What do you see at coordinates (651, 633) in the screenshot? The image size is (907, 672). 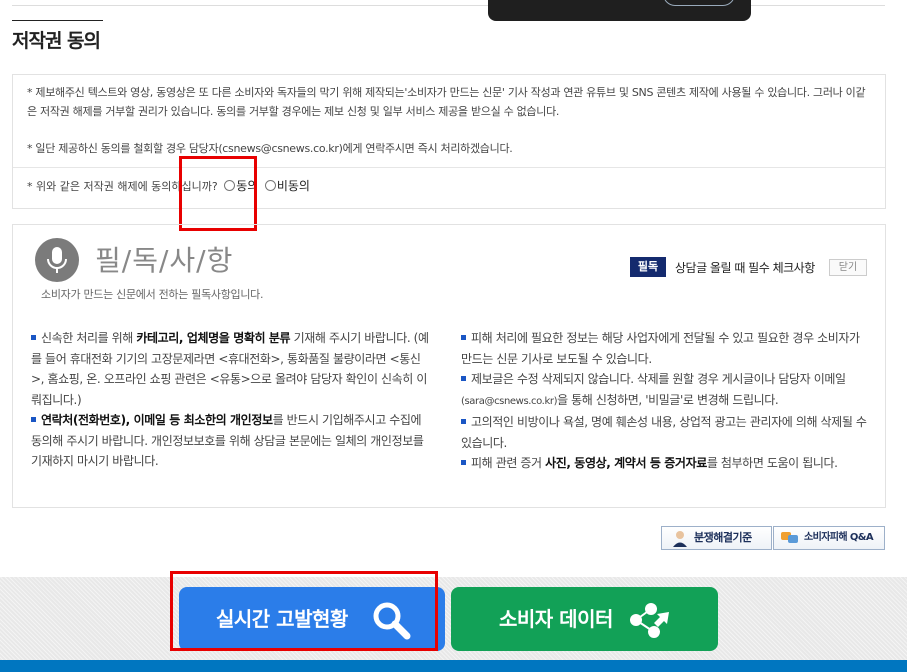 I see `share-icon` at bounding box center [651, 633].